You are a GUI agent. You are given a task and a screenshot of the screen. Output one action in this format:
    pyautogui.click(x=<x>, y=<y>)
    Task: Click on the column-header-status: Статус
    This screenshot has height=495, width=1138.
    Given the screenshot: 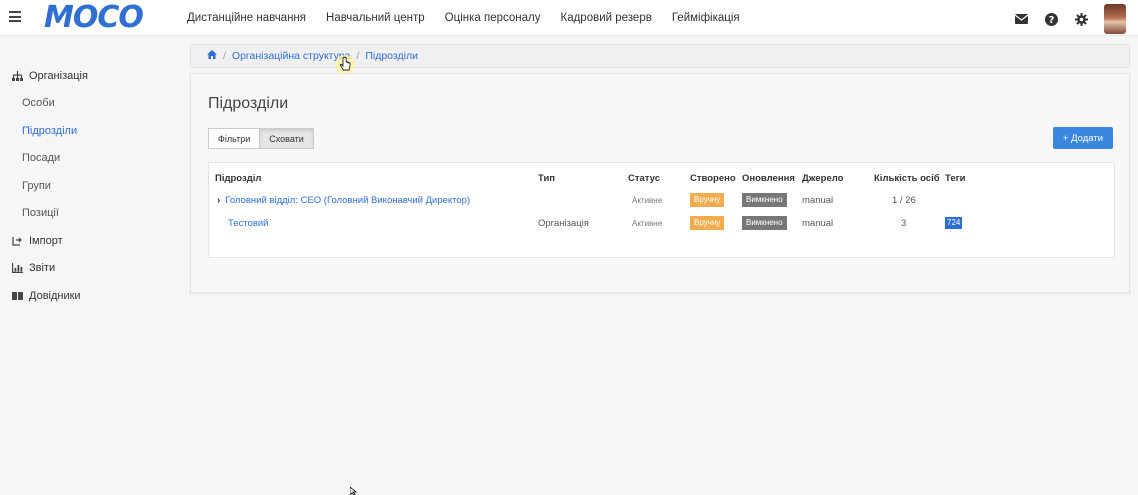 What is the action you would take?
    pyautogui.click(x=644, y=178)
    